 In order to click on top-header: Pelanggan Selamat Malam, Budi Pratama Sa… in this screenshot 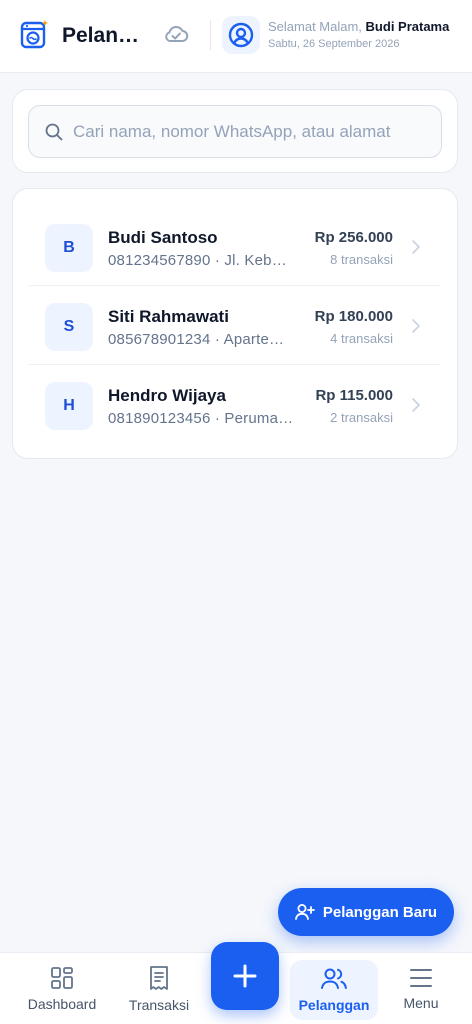, I will do `click(236, 36)`.